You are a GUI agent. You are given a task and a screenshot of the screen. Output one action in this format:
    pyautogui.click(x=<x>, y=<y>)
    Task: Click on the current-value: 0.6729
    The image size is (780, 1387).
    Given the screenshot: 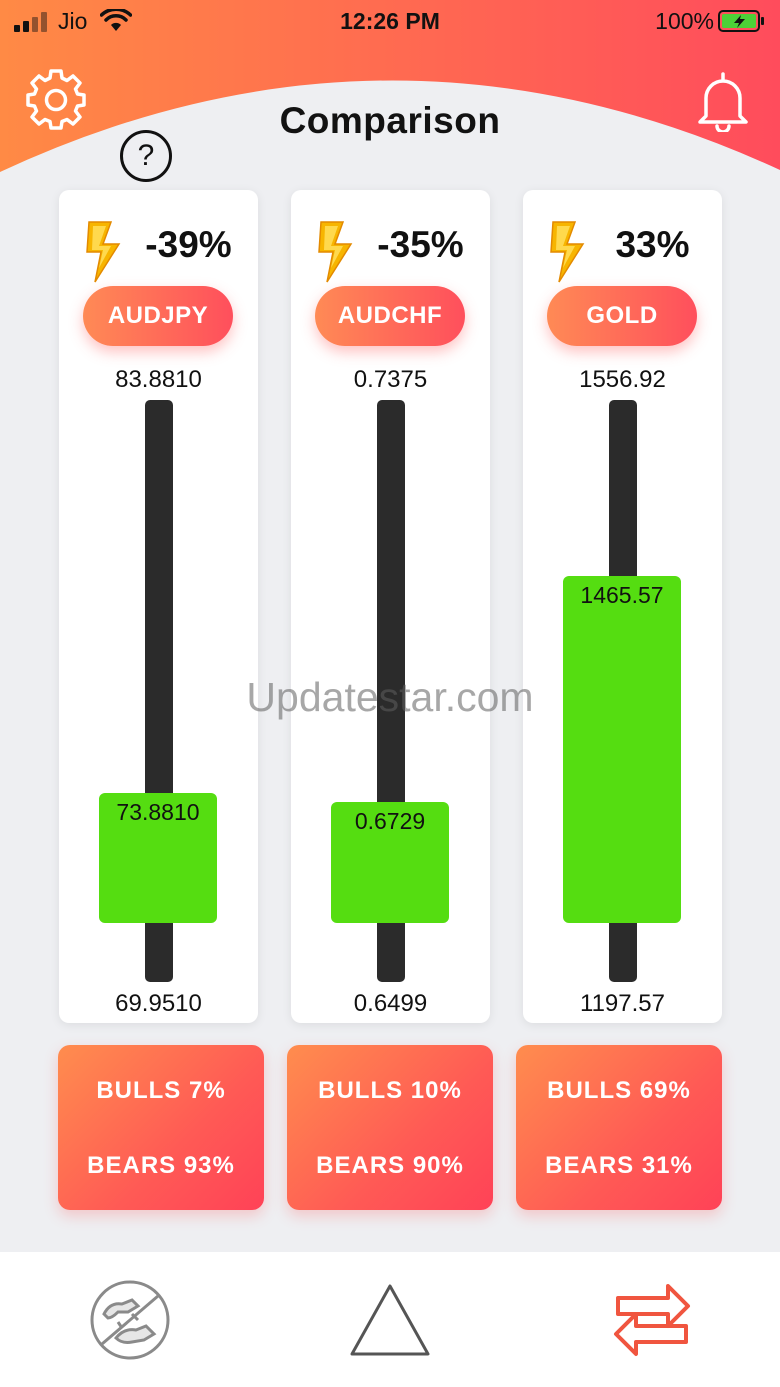 What is the action you would take?
    pyautogui.click(x=390, y=821)
    